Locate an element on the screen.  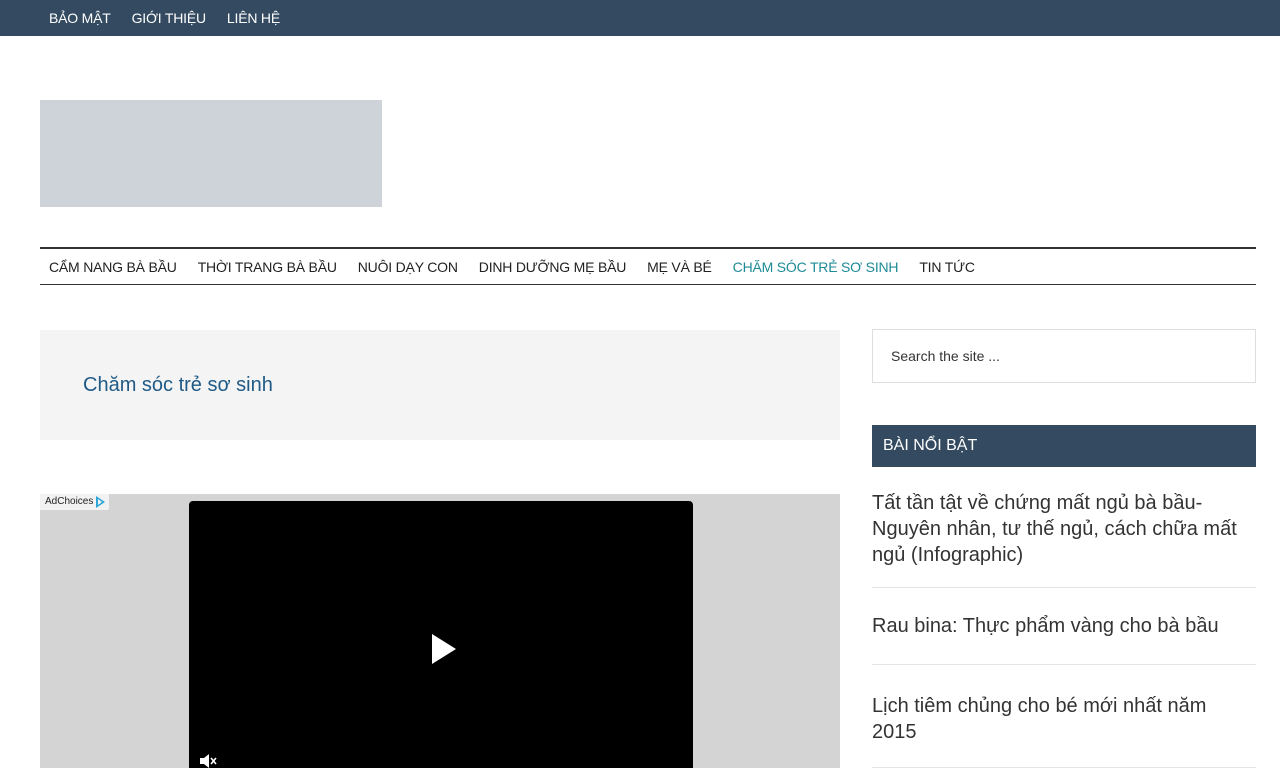
adchoices-label: AdChoices is located at coordinates (69, 501).